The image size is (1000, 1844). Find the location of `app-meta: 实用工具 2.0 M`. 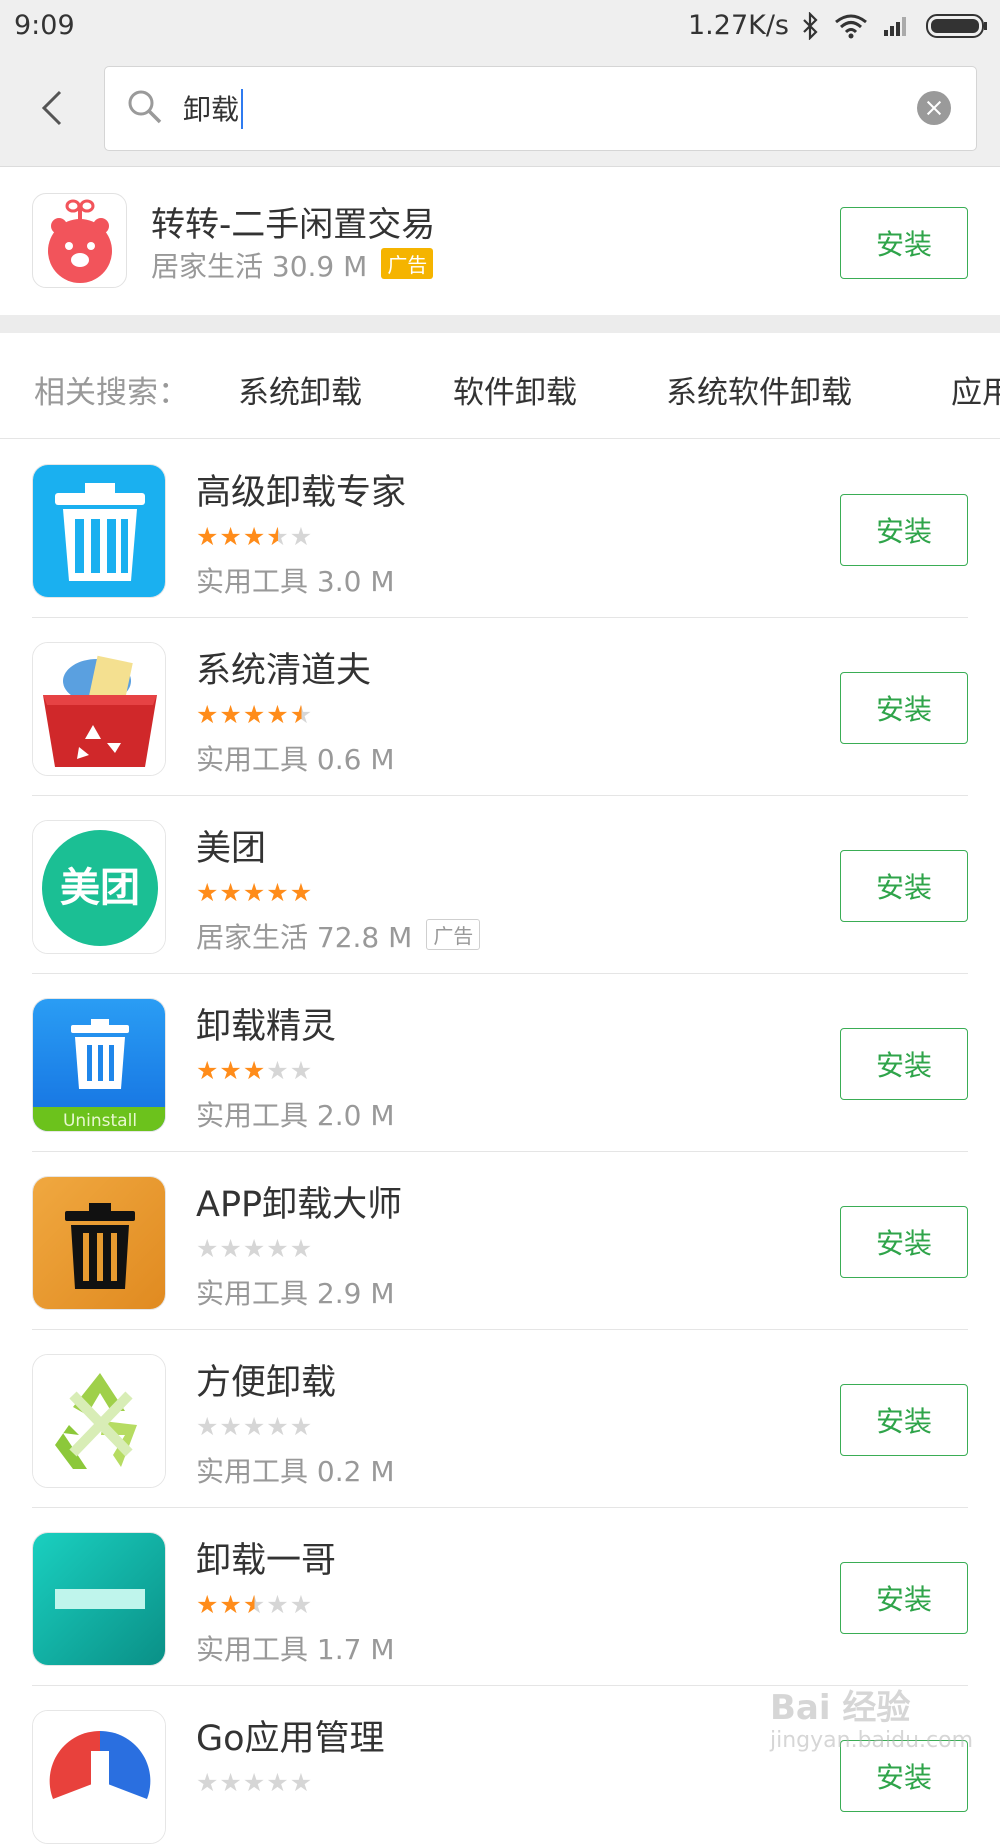

app-meta: 实用工具 2.0 M is located at coordinates (295, 1115).